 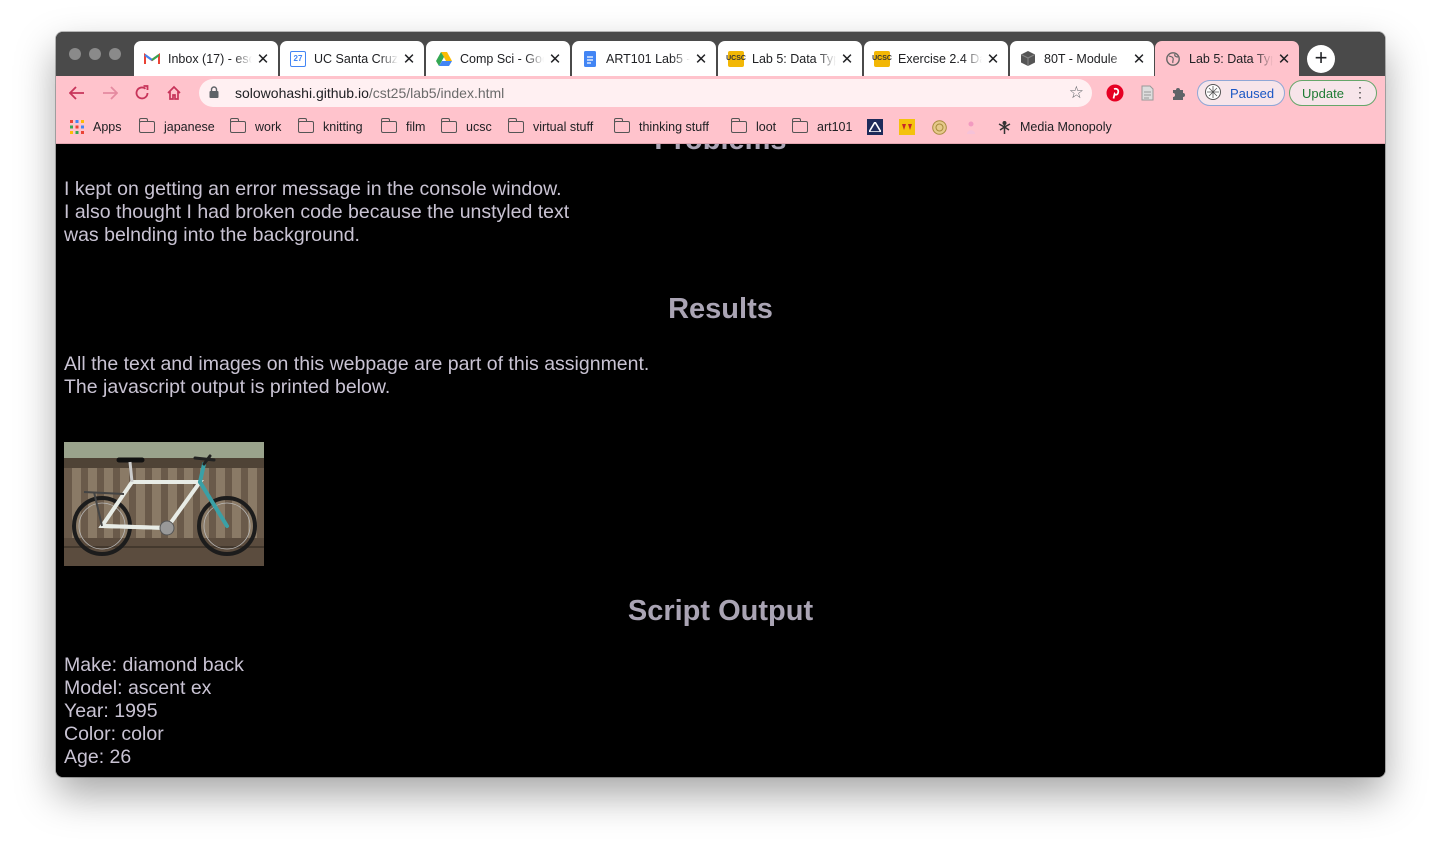 I want to click on extensions-puzzle-icon, so click(x=1179, y=93).